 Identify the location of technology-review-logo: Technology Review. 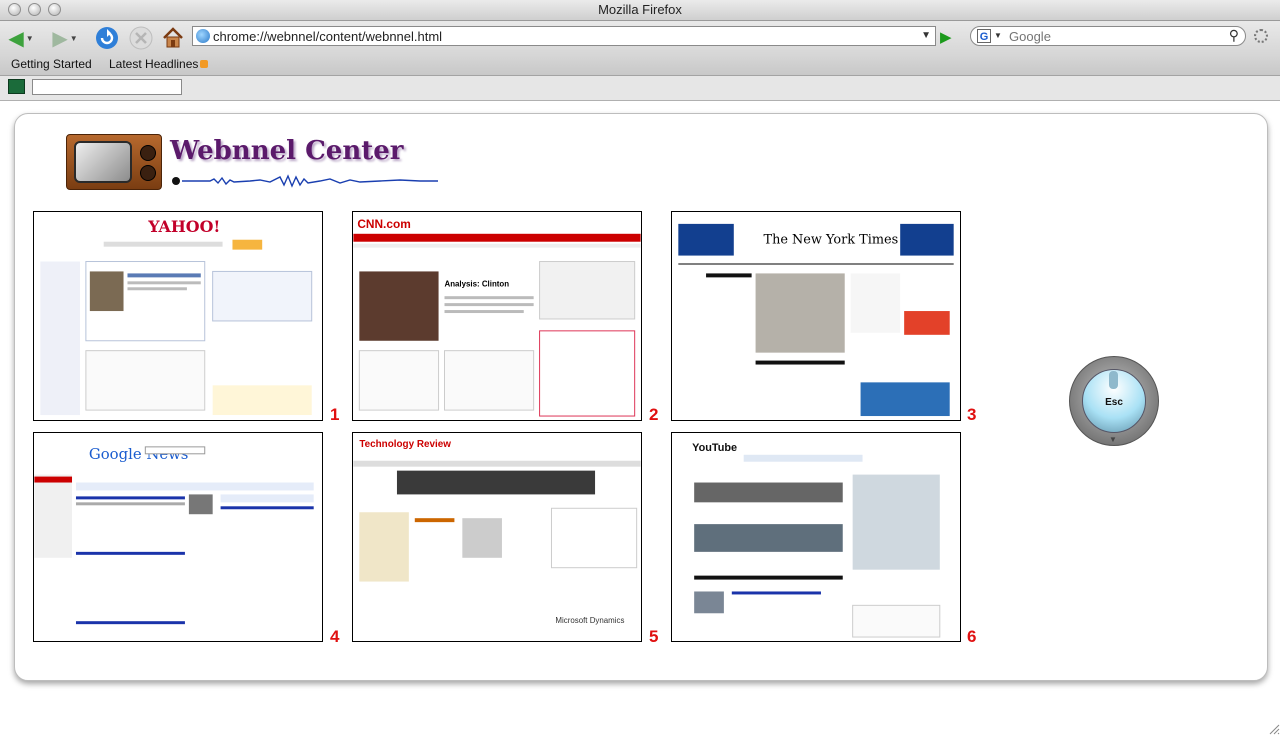
(405, 444).